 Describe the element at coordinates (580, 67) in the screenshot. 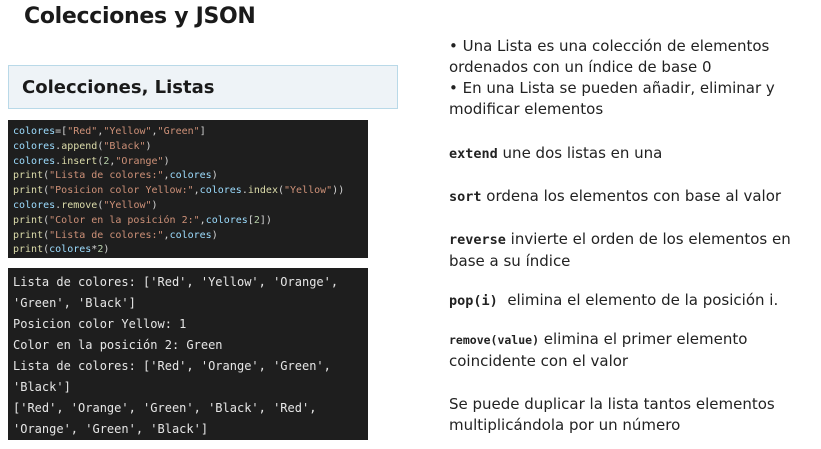

I see `bullet-text: ordenados con un índice de base 0` at that location.